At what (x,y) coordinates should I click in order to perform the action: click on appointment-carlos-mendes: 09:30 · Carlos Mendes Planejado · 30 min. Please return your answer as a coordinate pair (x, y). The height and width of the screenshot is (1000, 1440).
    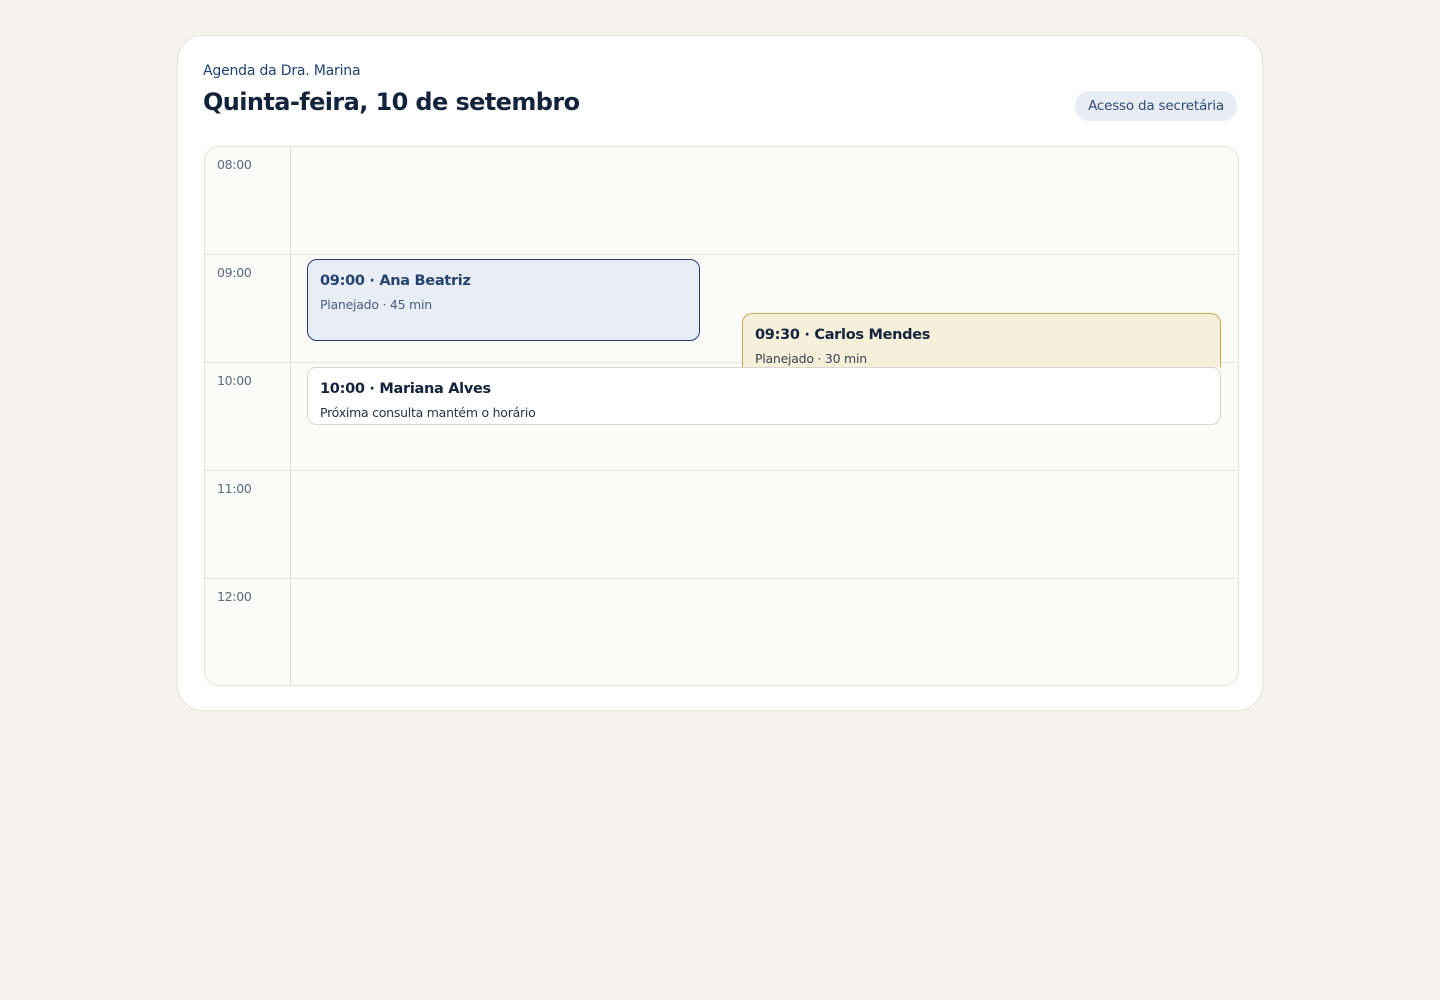
    Looking at the image, I should click on (981, 340).